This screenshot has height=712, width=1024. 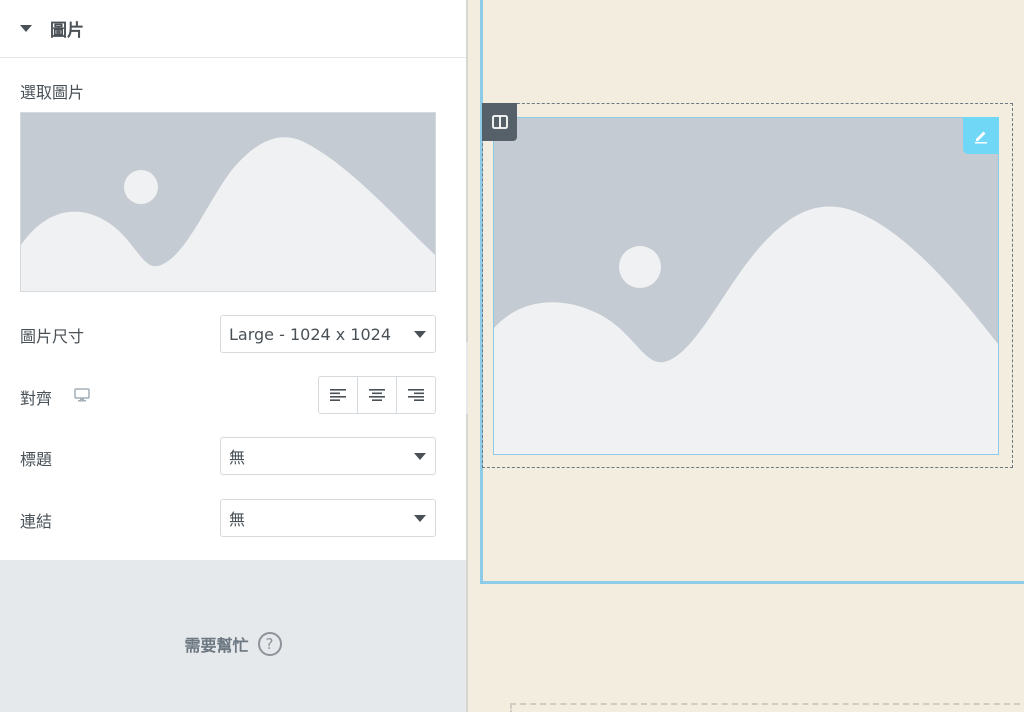 What do you see at coordinates (26, 28) in the screenshot?
I see `caret-down-icon` at bounding box center [26, 28].